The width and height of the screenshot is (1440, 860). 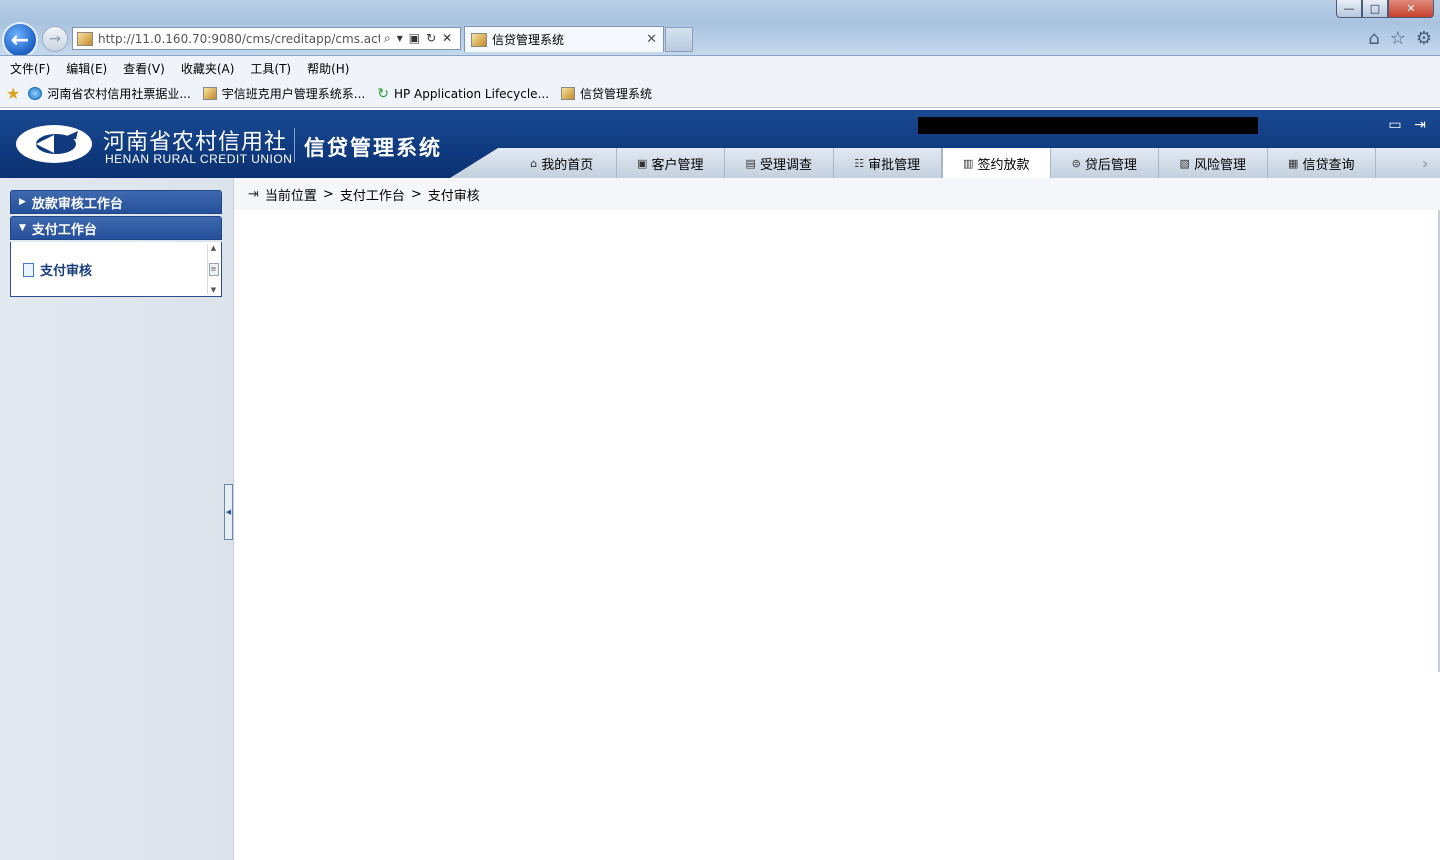 I want to click on scroll-up-icon: ▲, so click(x=213, y=248).